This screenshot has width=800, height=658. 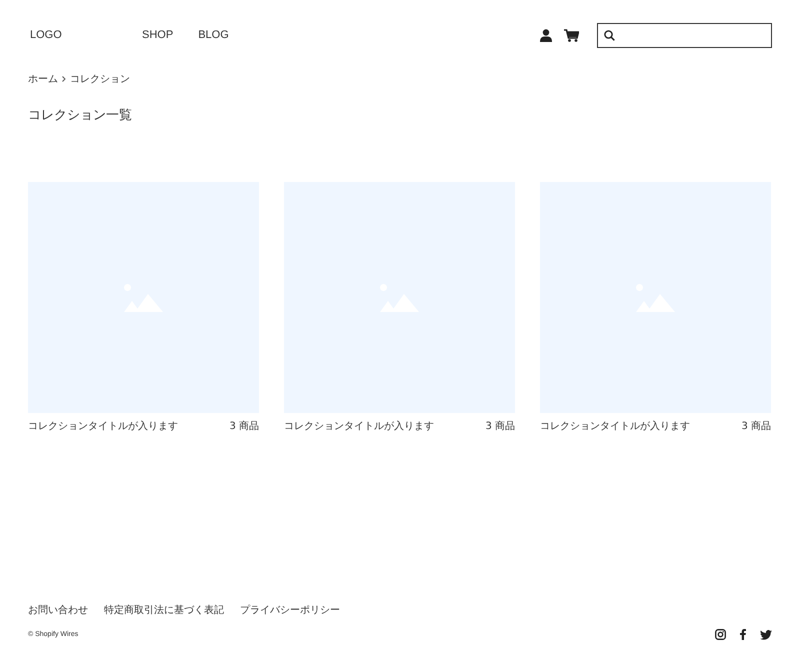 I want to click on cart-icon, so click(x=571, y=35).